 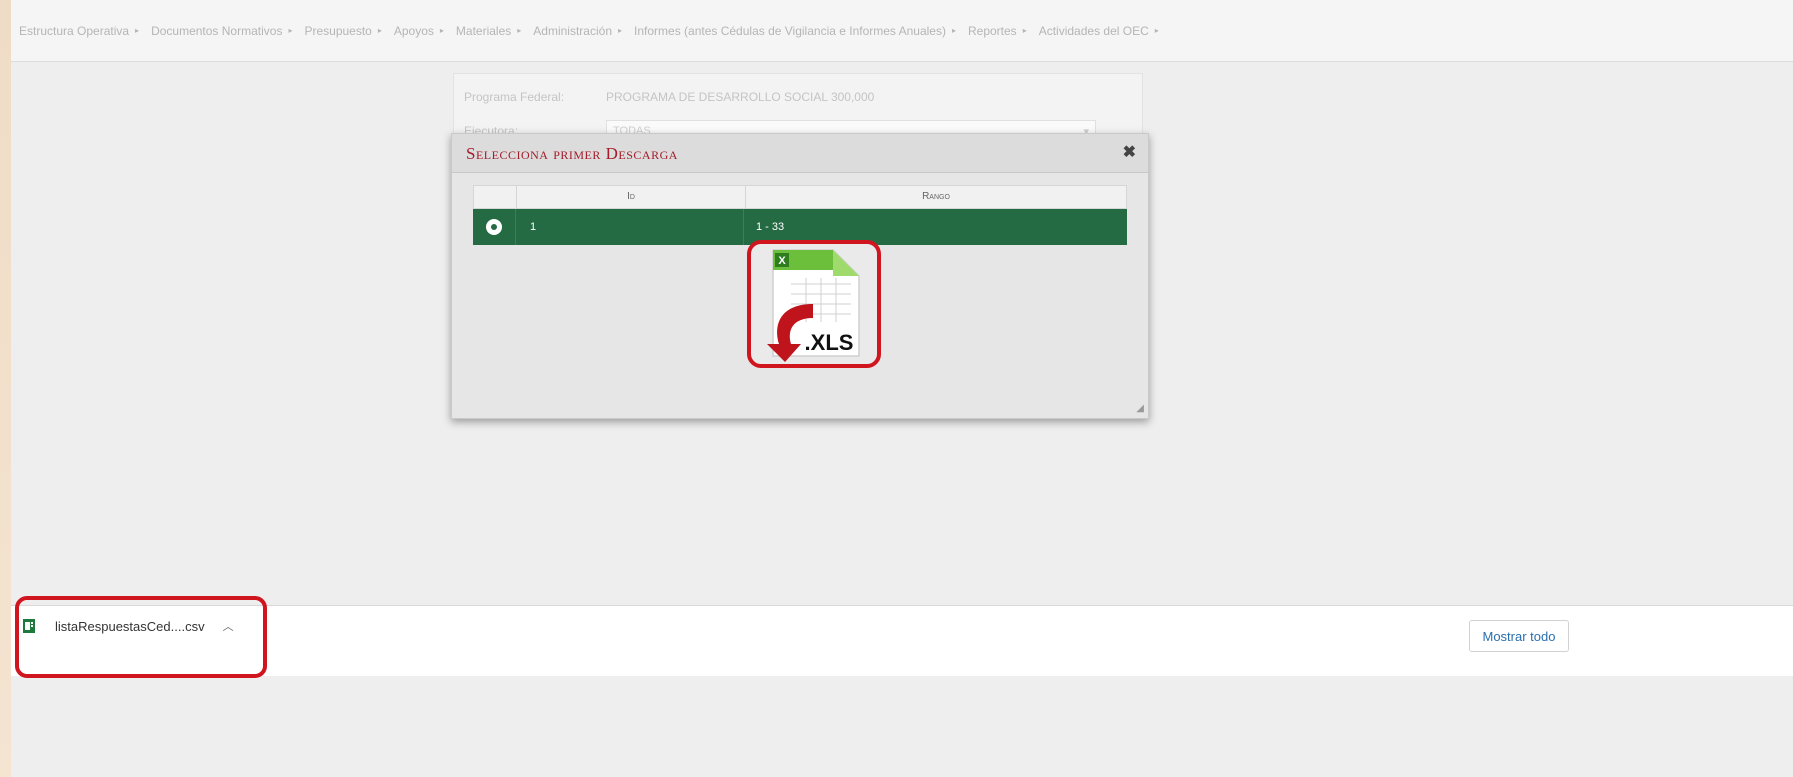 I want to click on download-item: listaRespuestasCed....csv ︿, so click(x=128, y=626).